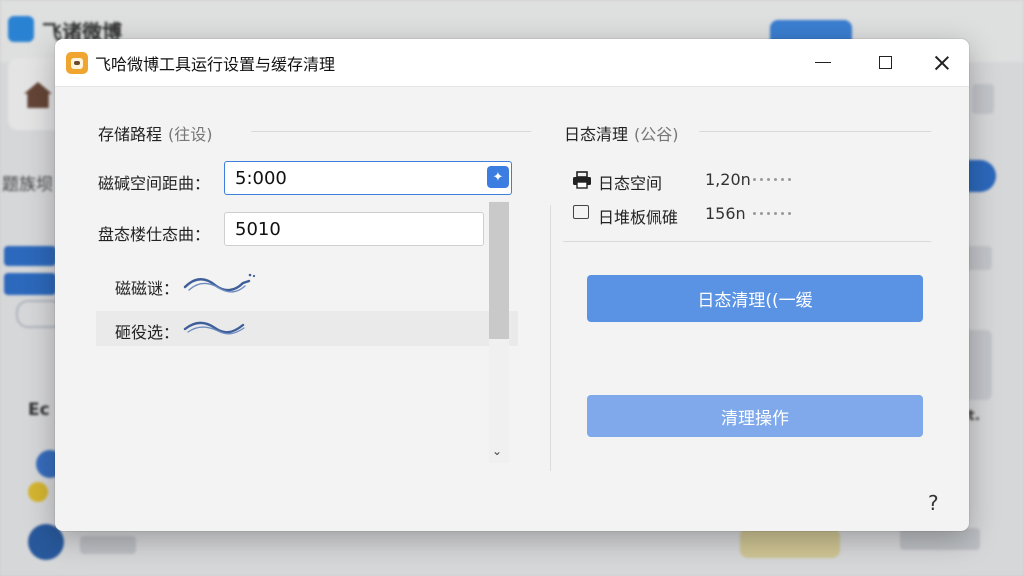 Image resolution: width=1024 pixels, height=576 pixels. What do you see at coordinates (130, 134) in the screenshot?
I see `storage-section-label: 存储路程` at bounding box center [130, 134].